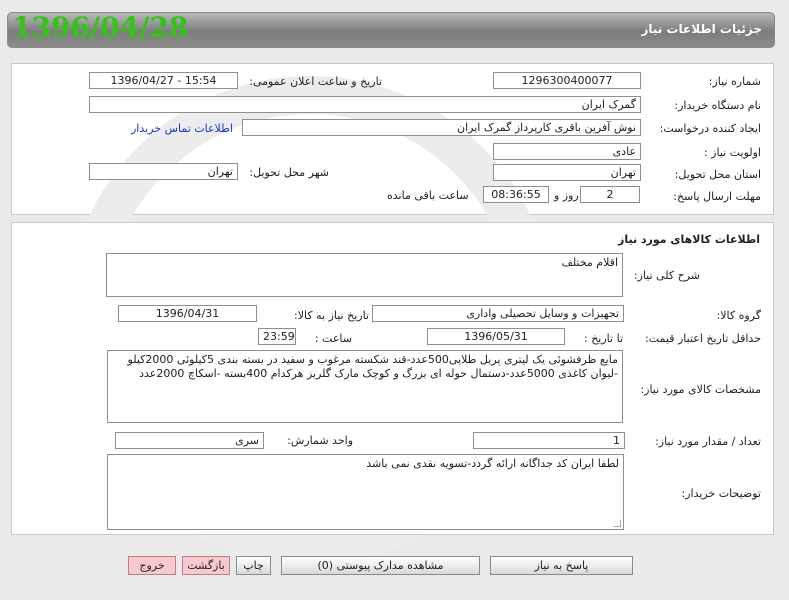 This screenshot has height=600, width=789. I want to click on priority-label: اولویت نیاز :, so click(732, 152).